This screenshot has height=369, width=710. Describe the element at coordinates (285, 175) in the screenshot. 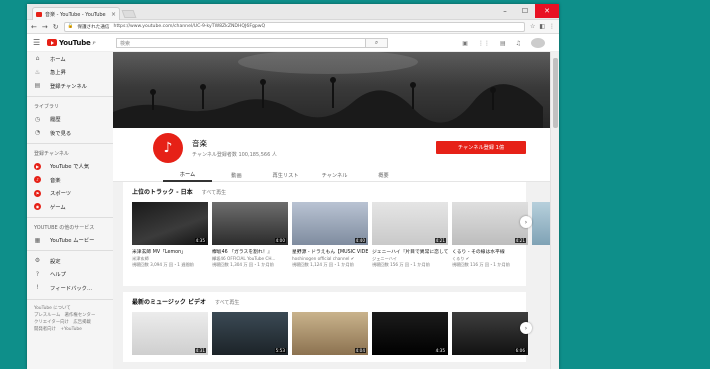

I see `tab-2: 再生リスト` at that location.